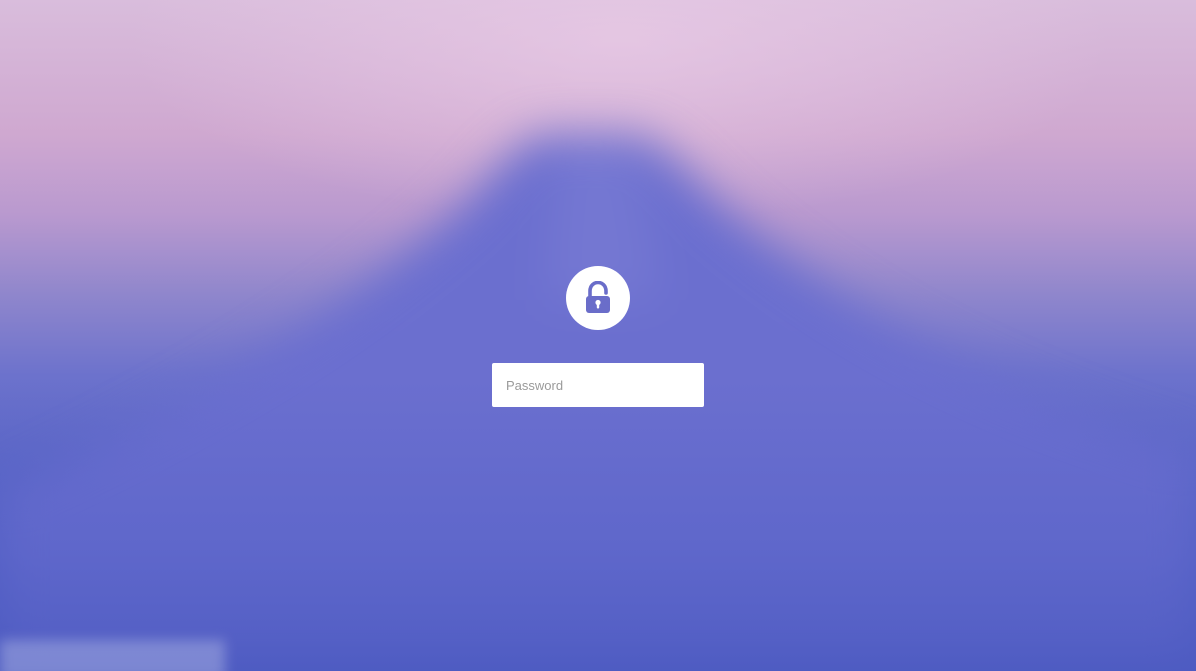 The image size is (1196, 671). I want to click on corner-haze, so click(112, 655).